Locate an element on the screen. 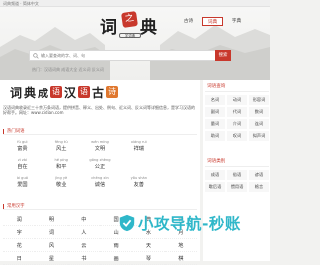 This screenshot has width=320, height=265. word-item: gōng zhèng 公正 is located at coordinates (100, 165).